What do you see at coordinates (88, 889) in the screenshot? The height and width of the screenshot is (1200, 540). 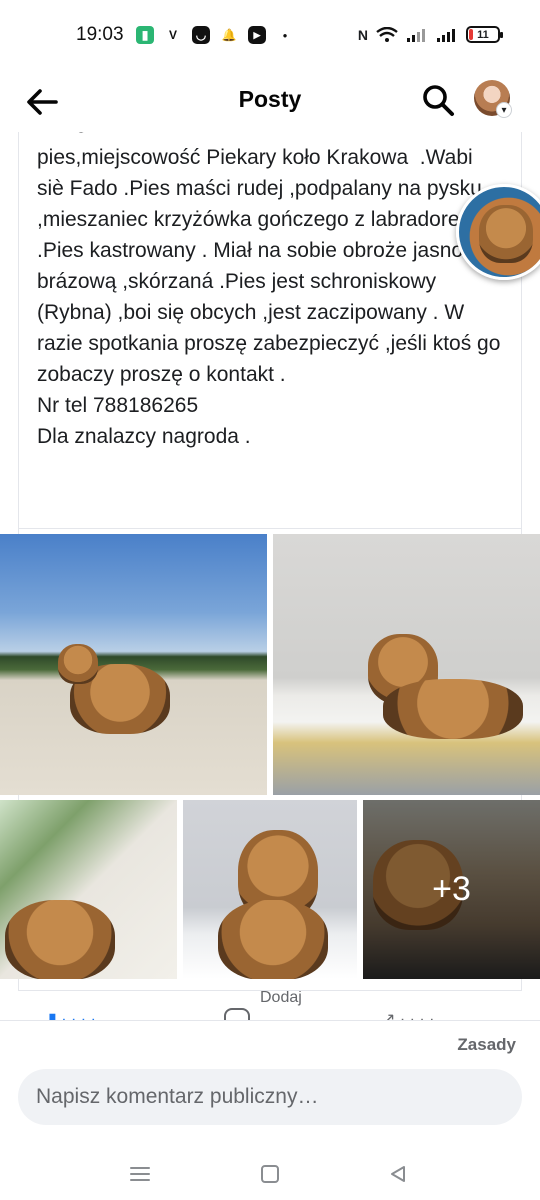 I see `dog-photo-plant` at bounding box center [88, 889].